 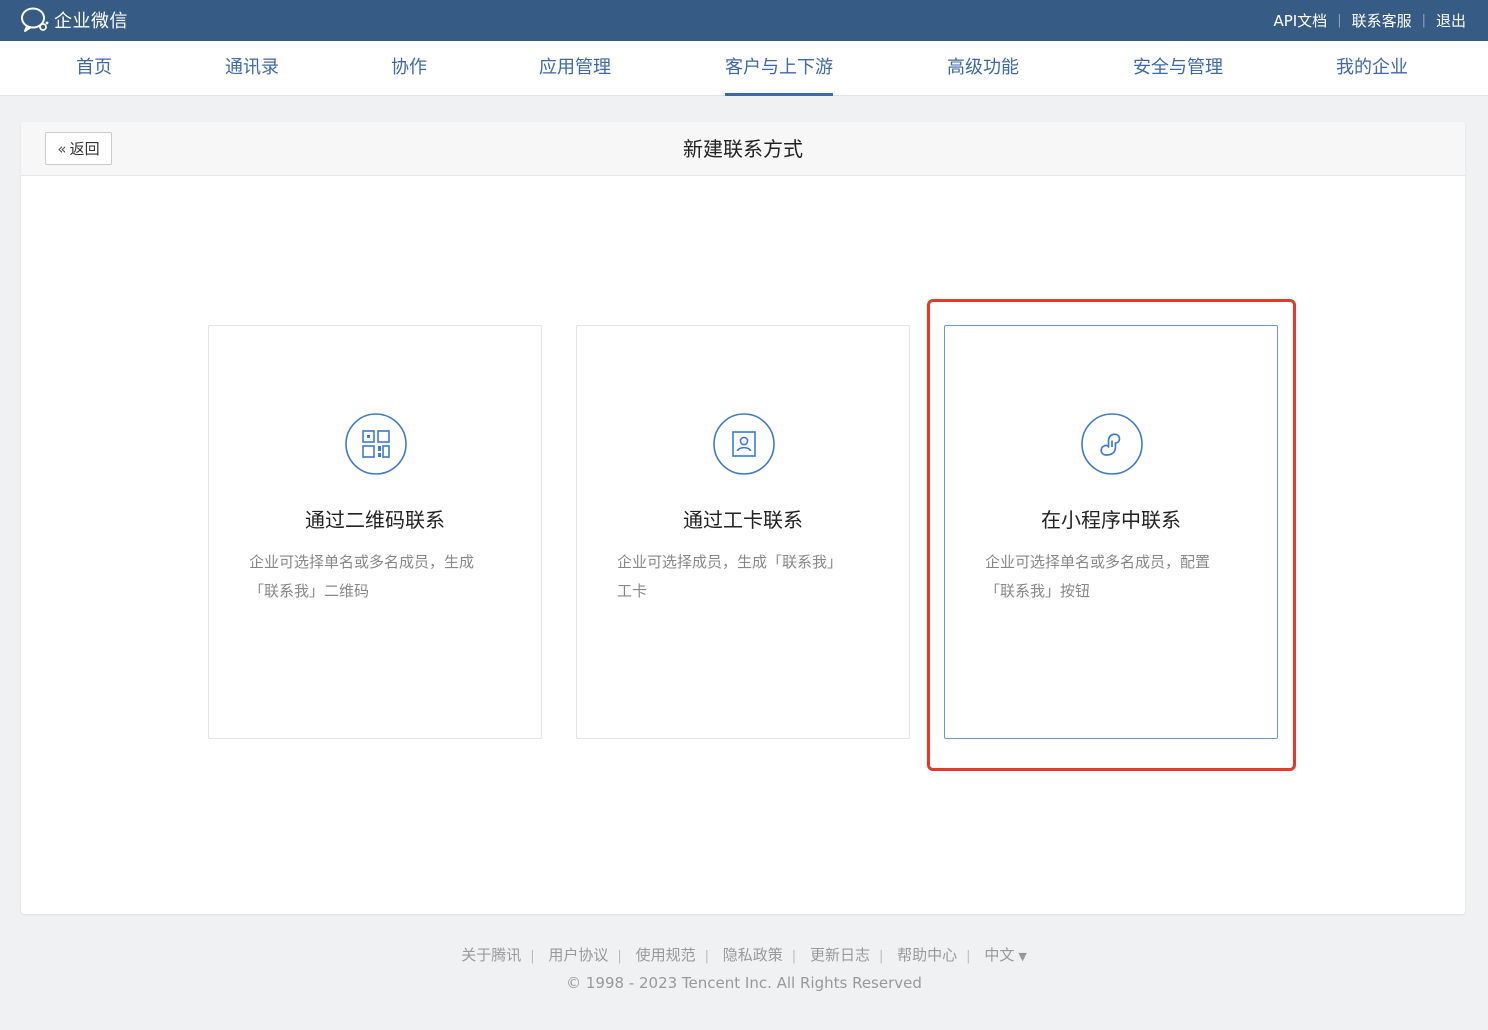 I want to click on nav-item-label: 通讯录, so click(x=252, y=67).